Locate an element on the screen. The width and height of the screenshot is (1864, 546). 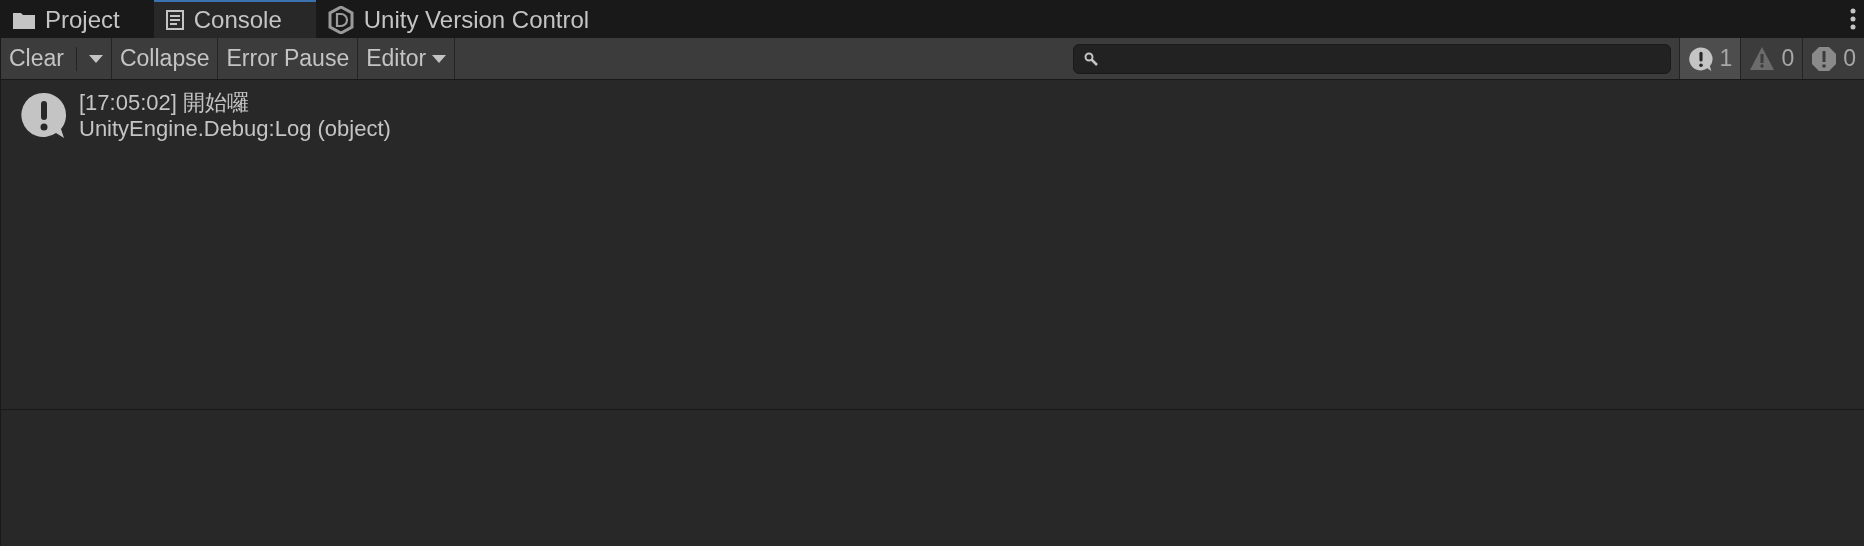
console-icon is located at coordinates (174, 20).